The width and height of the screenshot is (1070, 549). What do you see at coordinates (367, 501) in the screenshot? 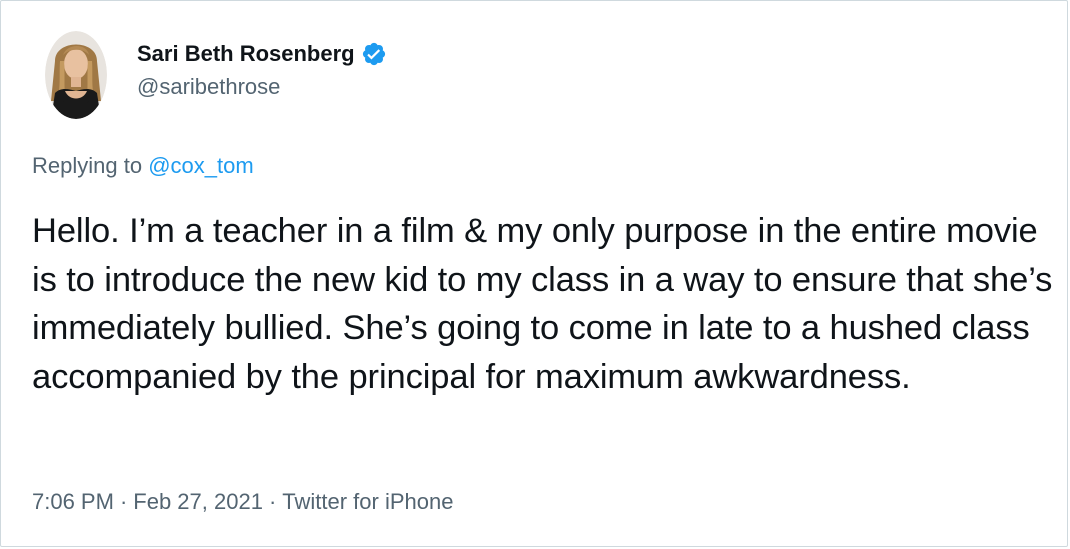
I see `tweet-source: Twitter for iPhone` at bounding box center [367, 501].